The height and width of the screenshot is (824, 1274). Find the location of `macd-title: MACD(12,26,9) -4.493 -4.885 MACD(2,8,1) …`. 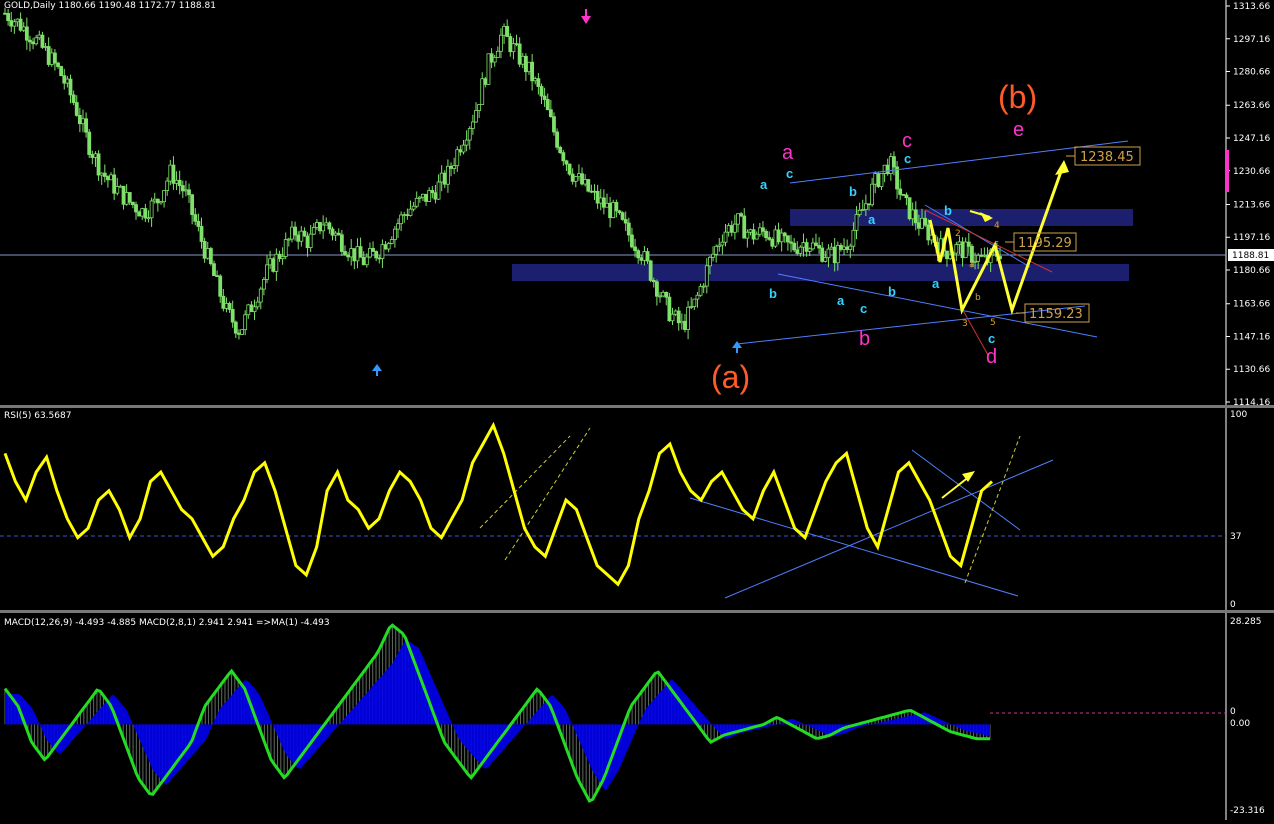

macd-title: MACD(12,26,9) -4.493 -4.885 MACD(2,8,1) … is located at coordinates (167, 623).